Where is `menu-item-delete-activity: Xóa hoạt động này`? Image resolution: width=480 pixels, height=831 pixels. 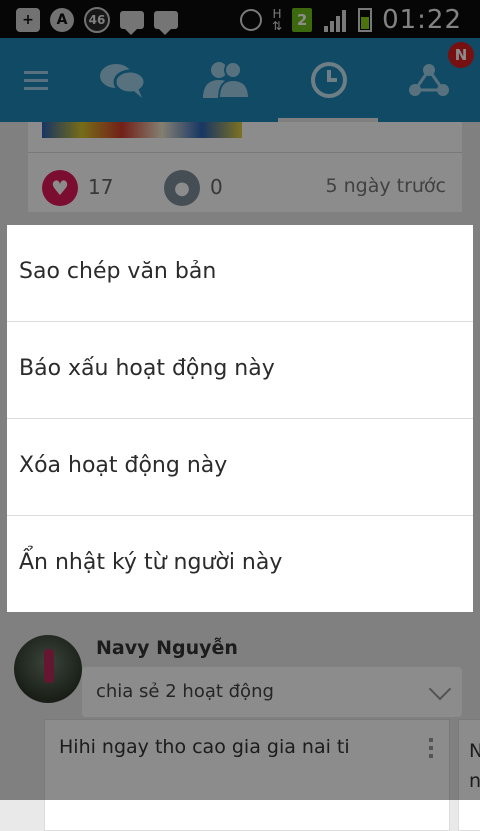
menu-item-delete-activity: Xóa hoạt động này is located at coordinates (240, 467).